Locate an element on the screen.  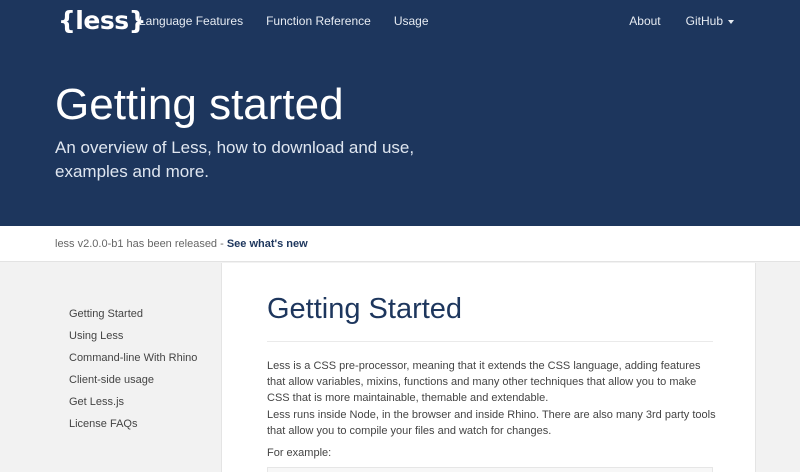
sidebar-item-getting-started: Getting Started is located at coordinates (133, 314).